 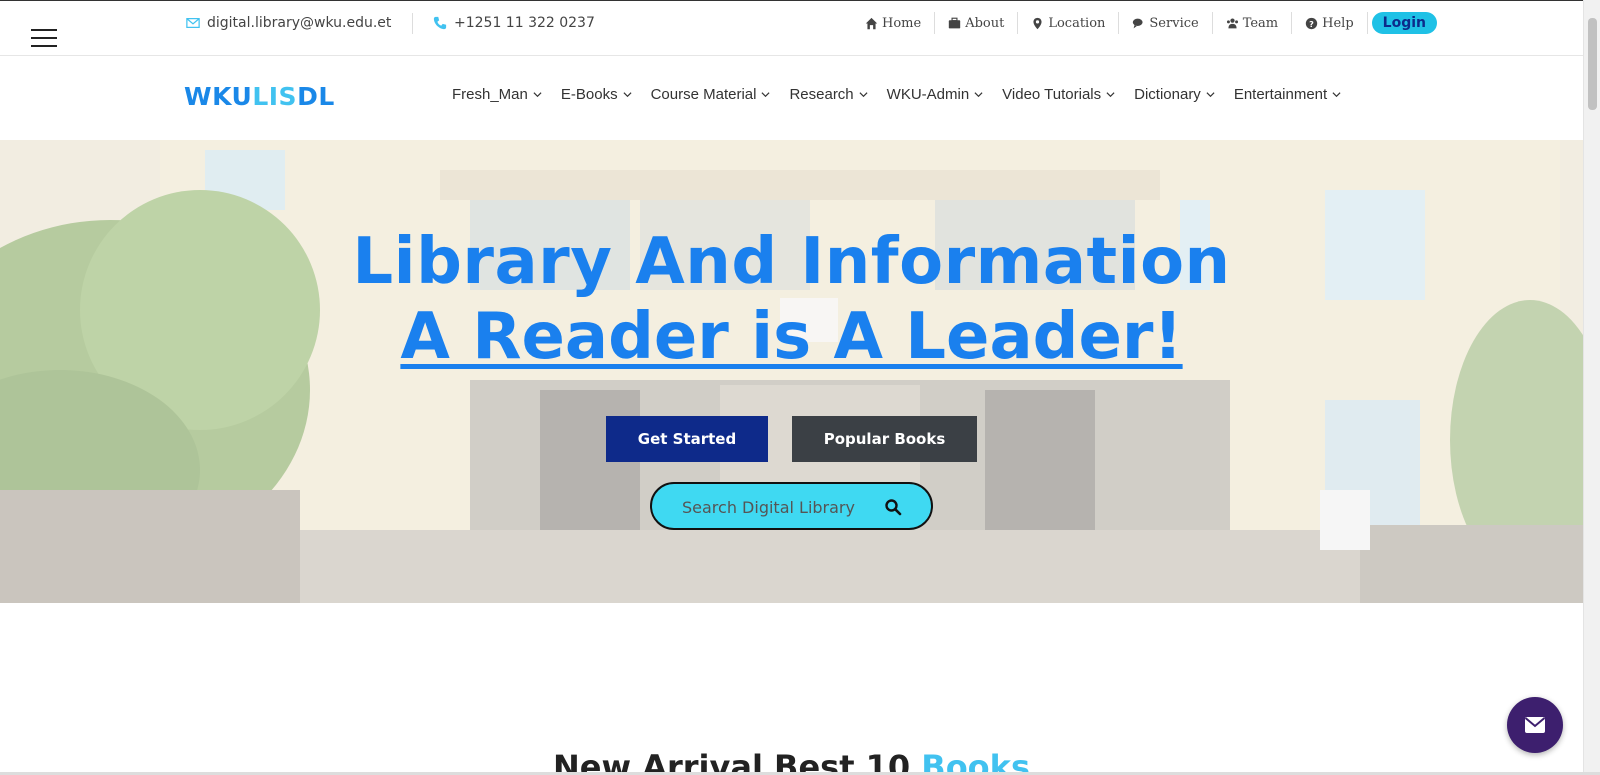 I want to click on nav-label: Entertainment, so click(x=1280, y=94).